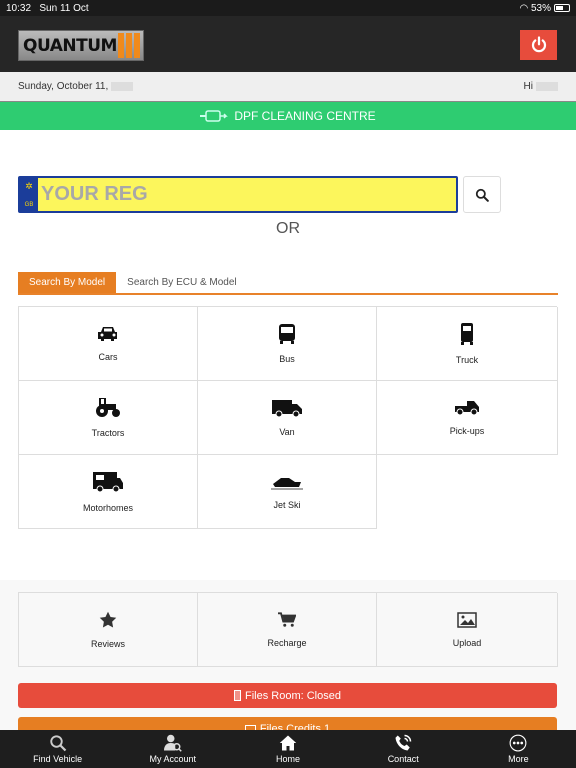  I want to click on power-icon, so click(538, 44).